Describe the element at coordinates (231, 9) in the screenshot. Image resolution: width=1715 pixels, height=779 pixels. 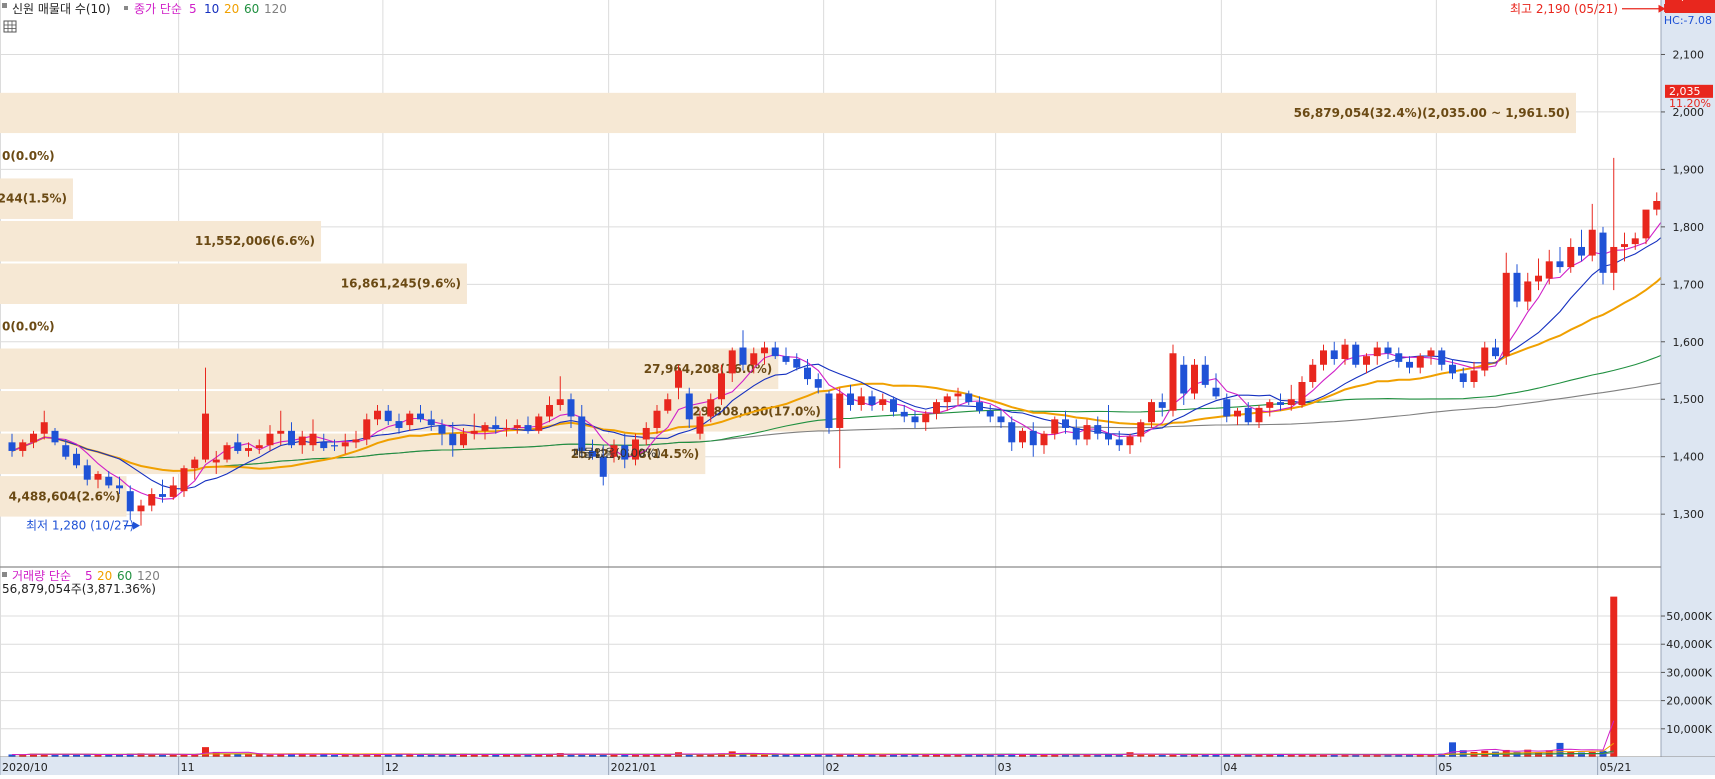
I see `legend-period-20: 20` at that location.